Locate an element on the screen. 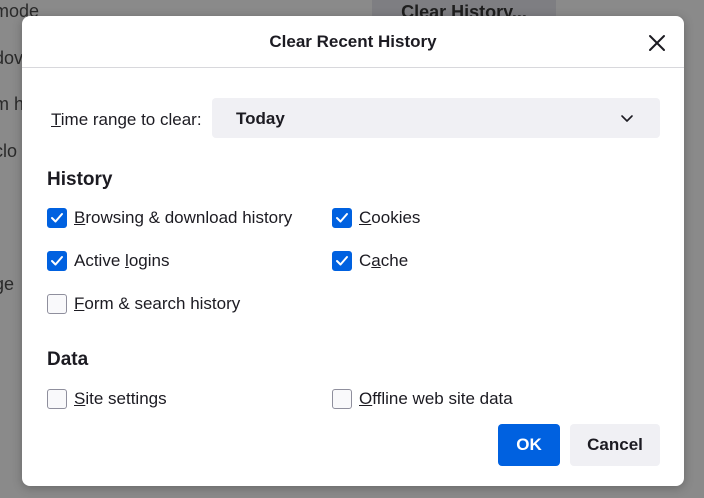 Image resolution: width=704 pixels, height=498 pixels. history-heading: History is located at coordinates (80, 179).